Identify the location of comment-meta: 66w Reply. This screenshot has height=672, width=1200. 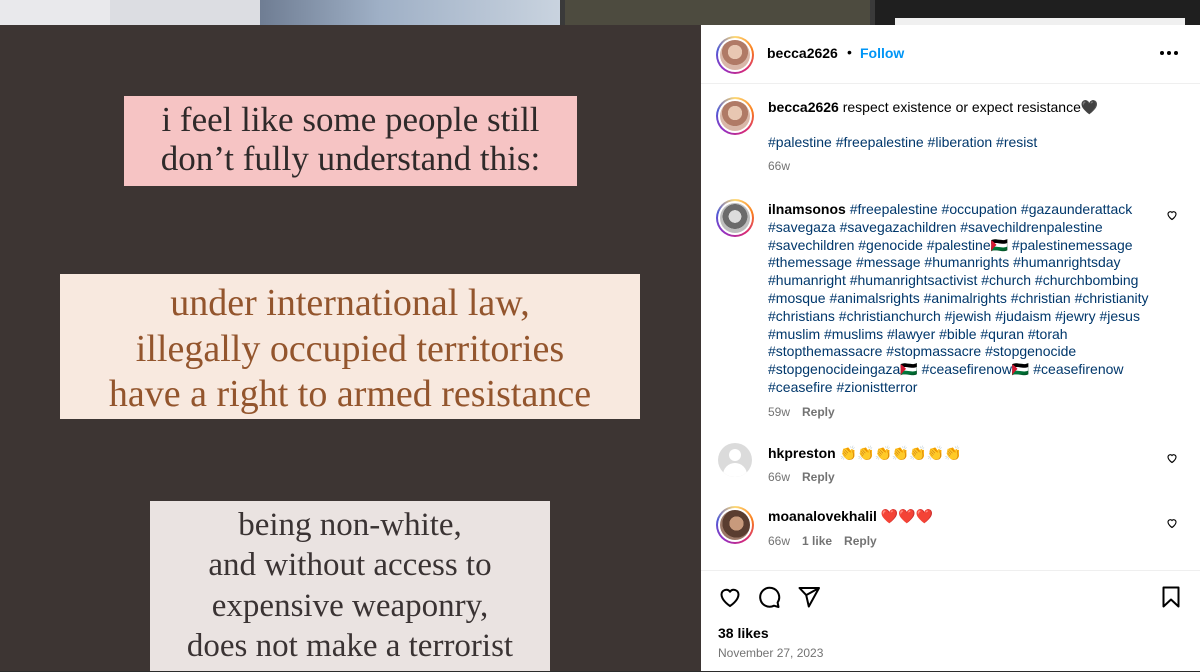
(801, 477).